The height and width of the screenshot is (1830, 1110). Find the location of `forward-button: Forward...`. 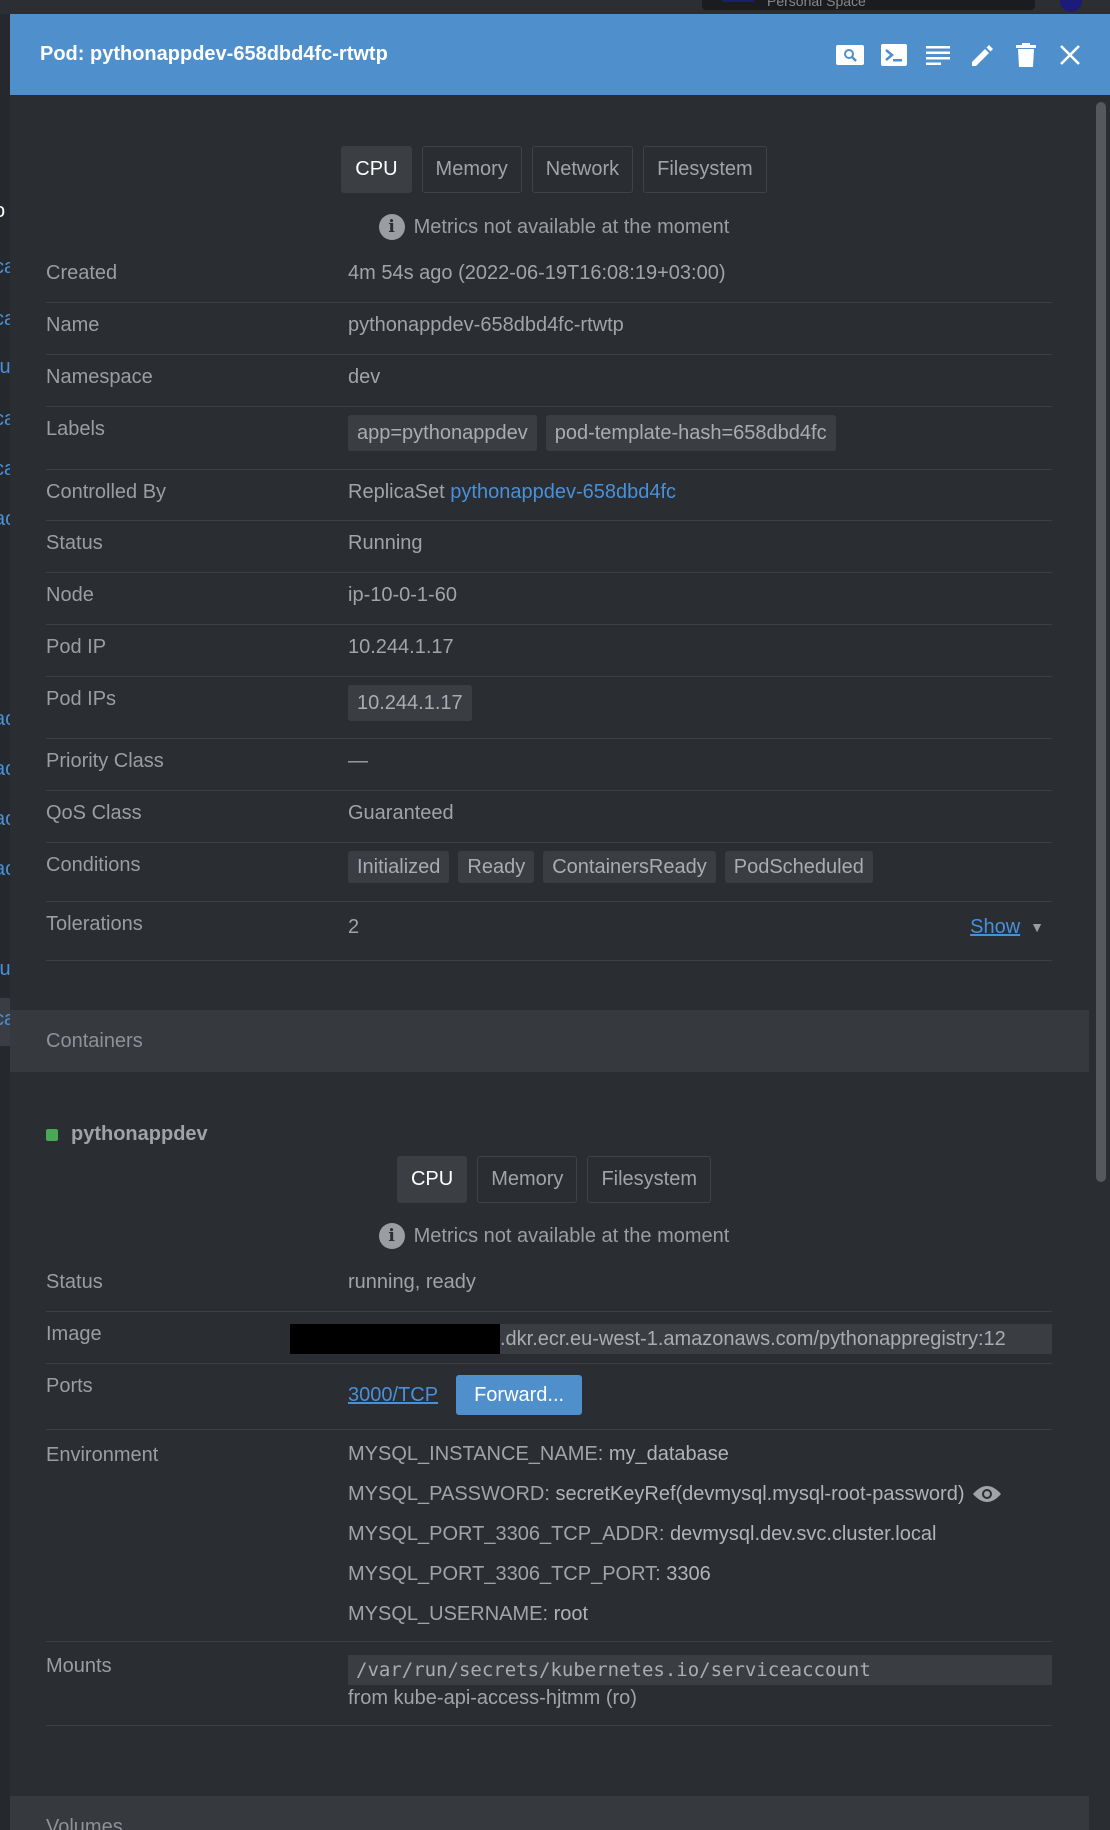

forward-button: Forward... is located at coordinates (519, 1395).